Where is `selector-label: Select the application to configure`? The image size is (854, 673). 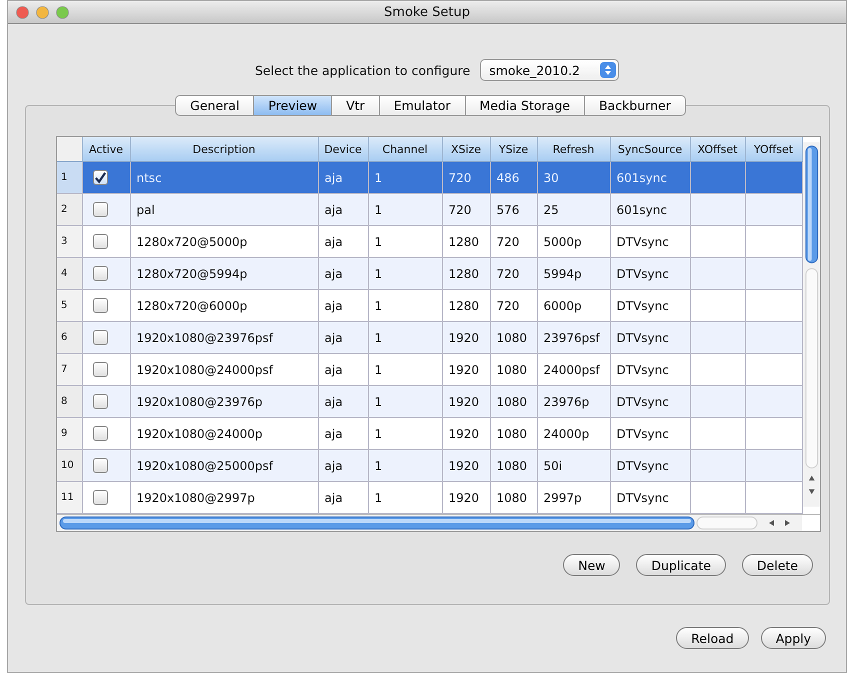
selector-label: Select the application to configure is located at coordinates (362, 70).